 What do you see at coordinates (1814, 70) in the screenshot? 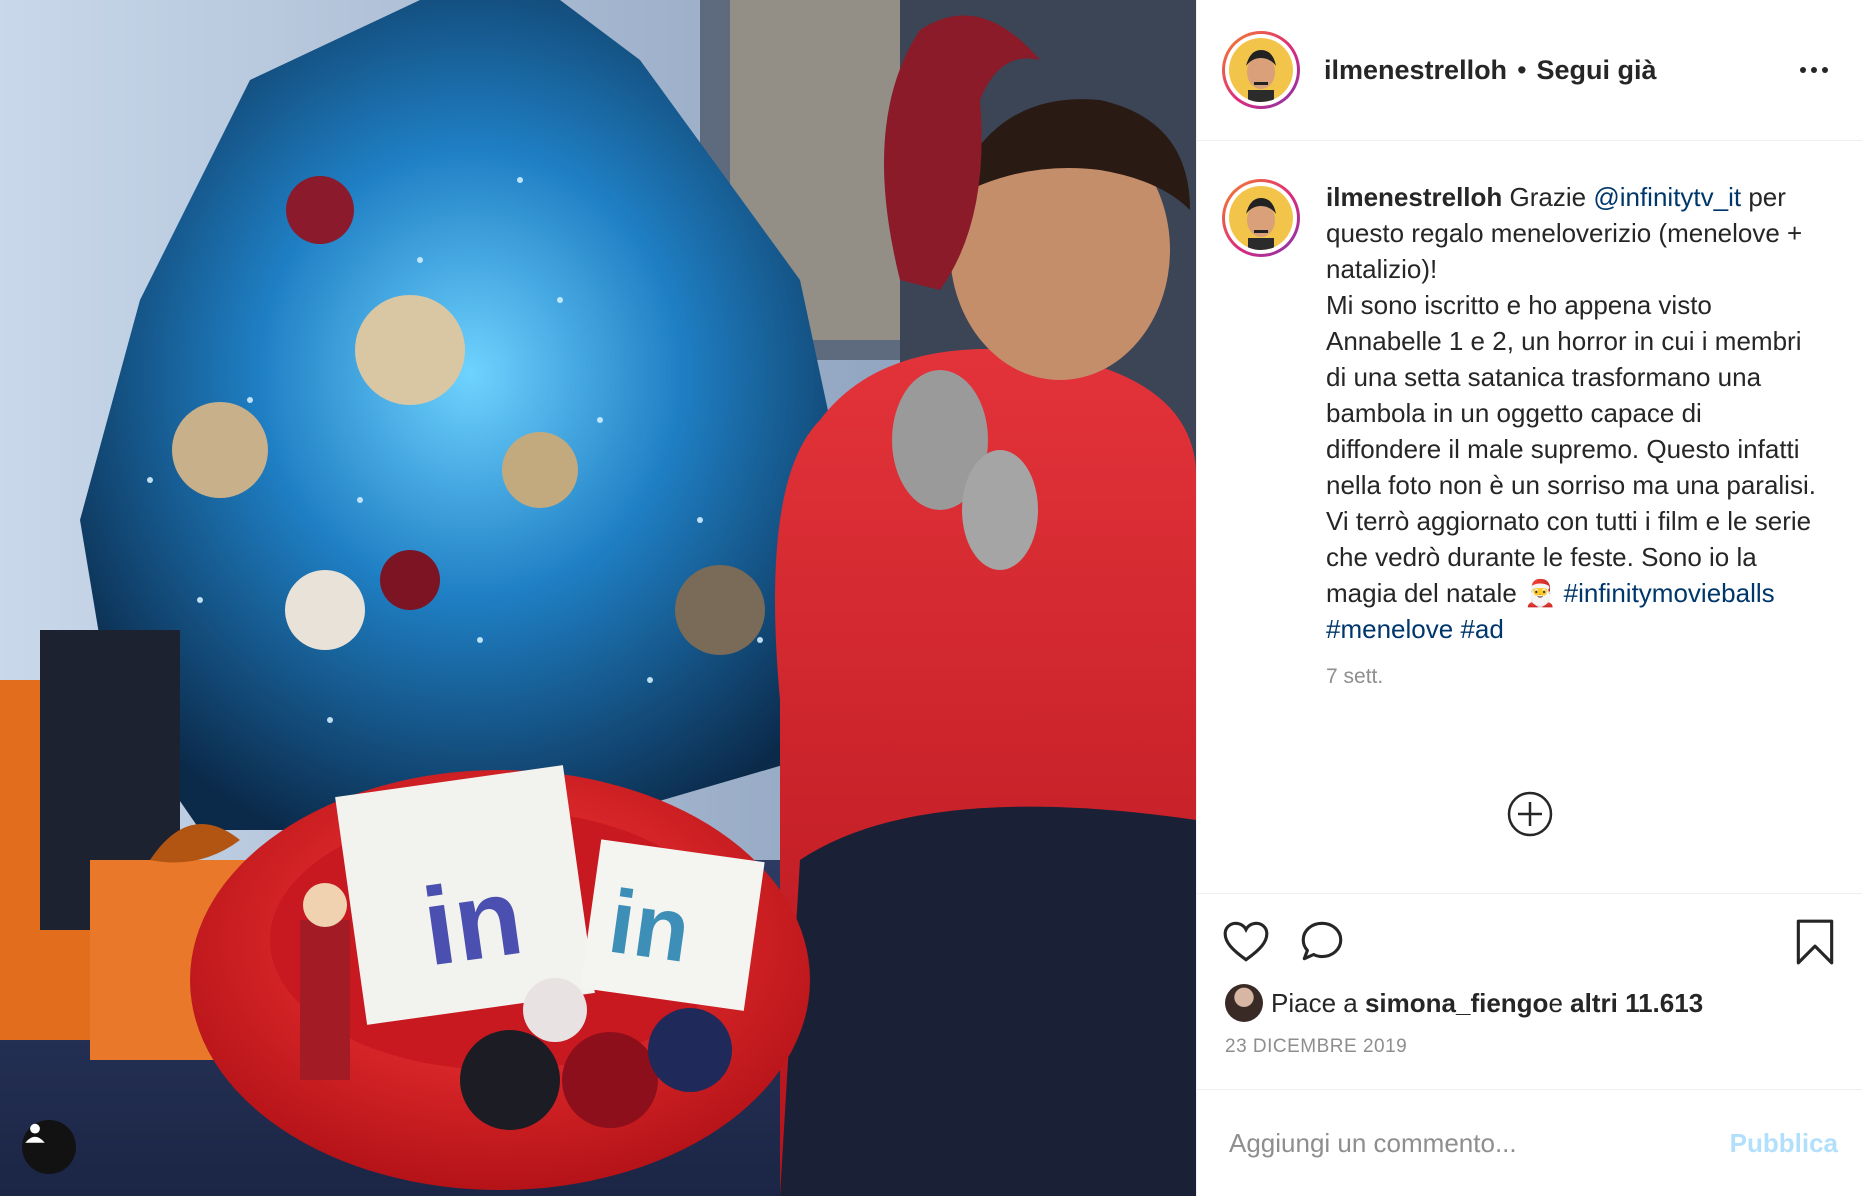
I see `more-options-button` at bounding box center [1814, 70].